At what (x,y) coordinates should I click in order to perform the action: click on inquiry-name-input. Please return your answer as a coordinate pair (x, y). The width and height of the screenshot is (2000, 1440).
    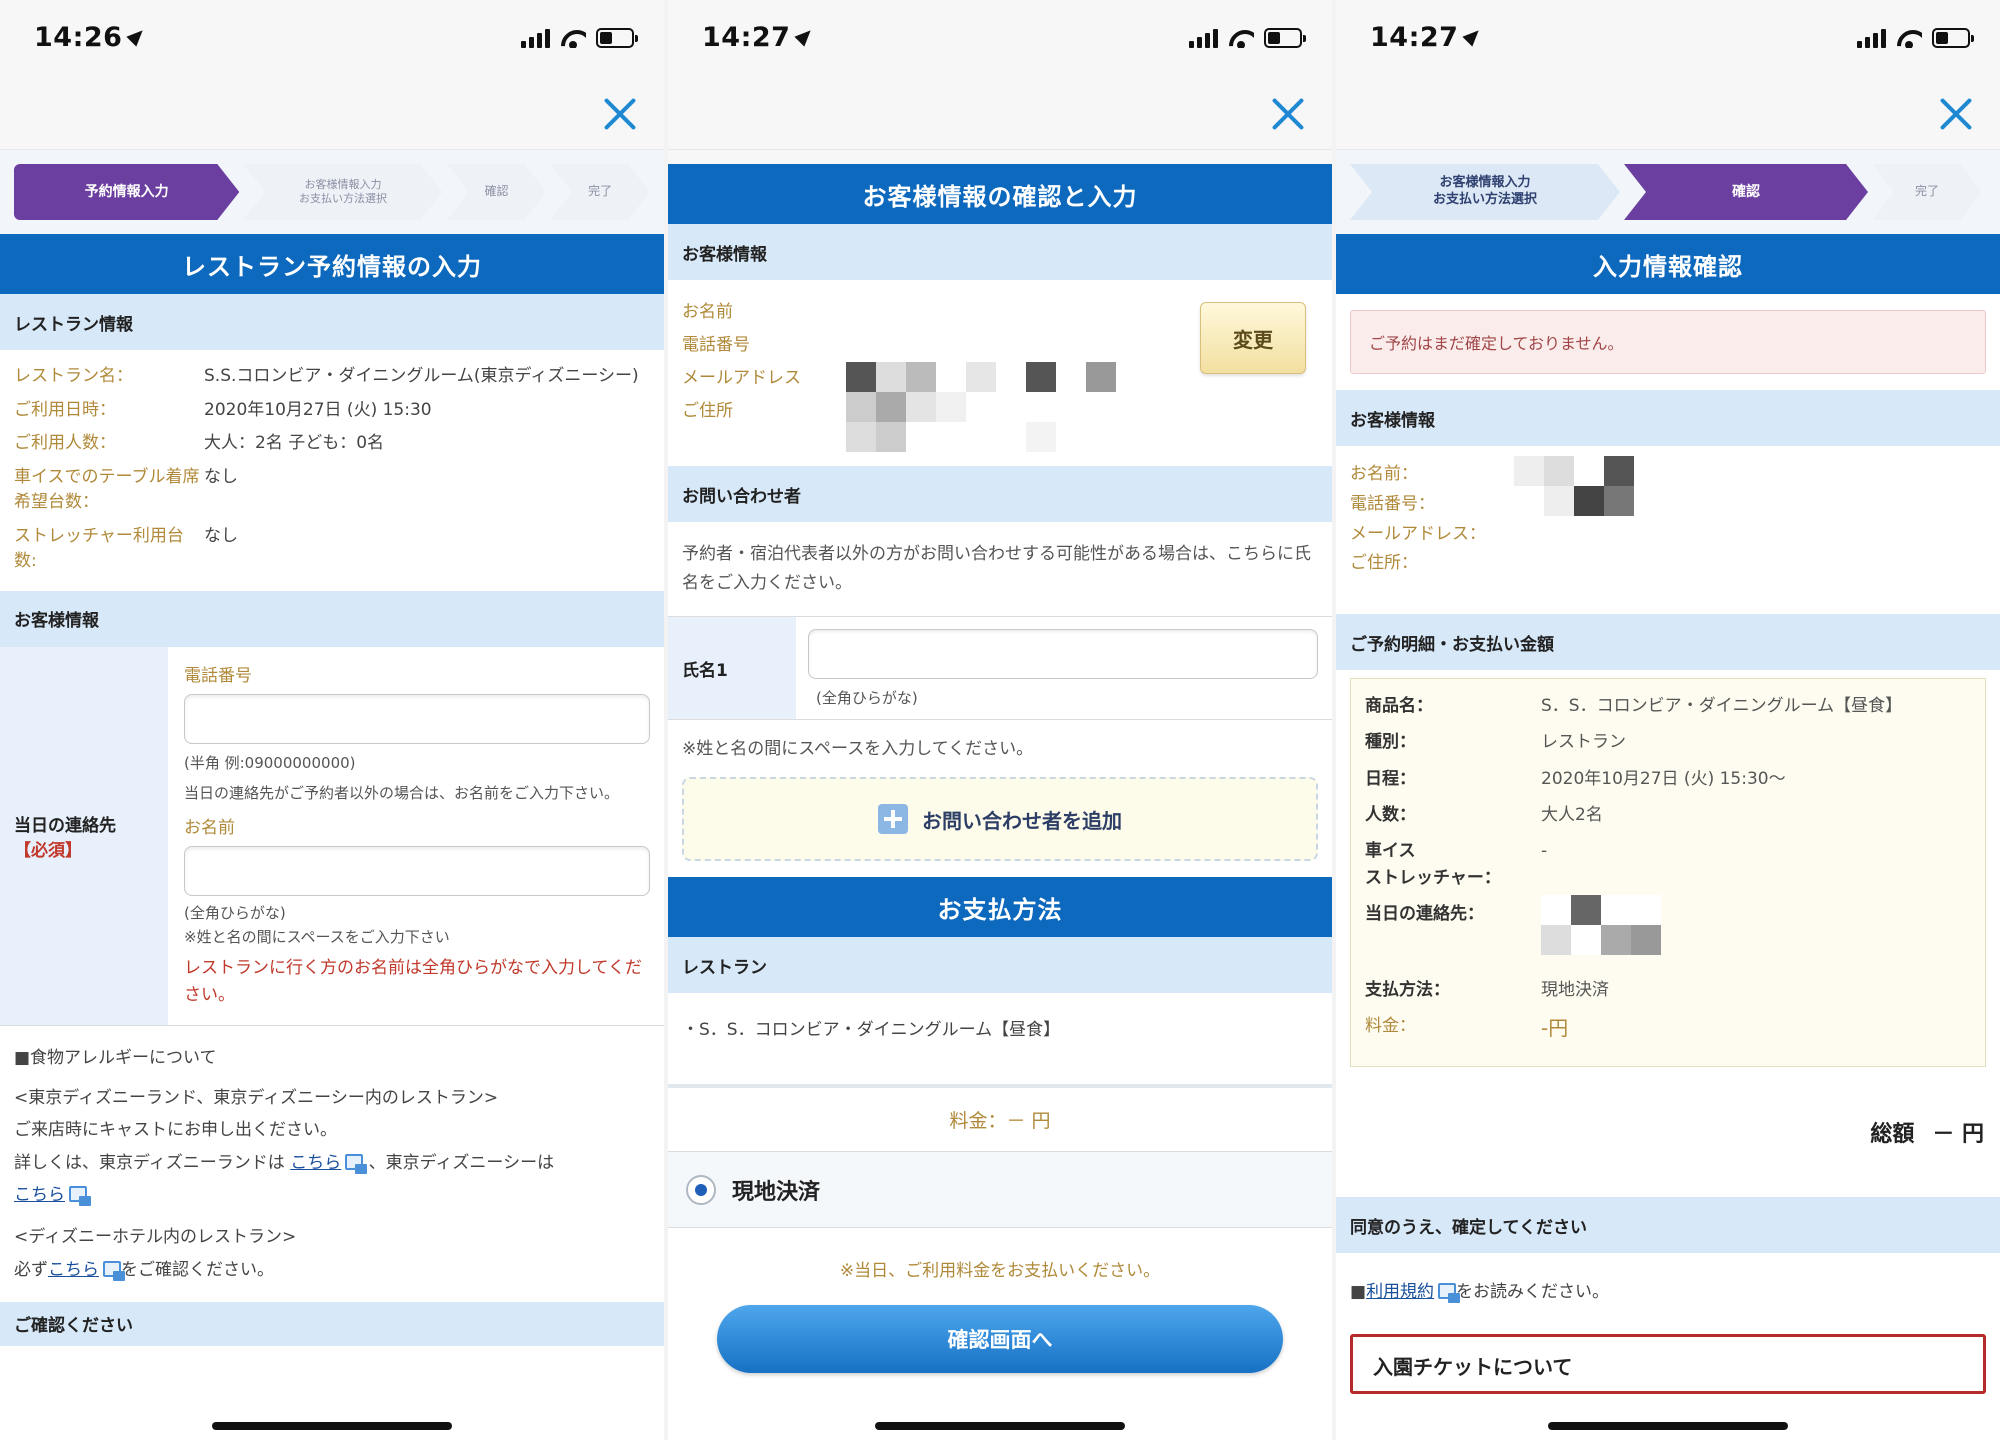
    Looking at the image, I should click on (1063, 653).